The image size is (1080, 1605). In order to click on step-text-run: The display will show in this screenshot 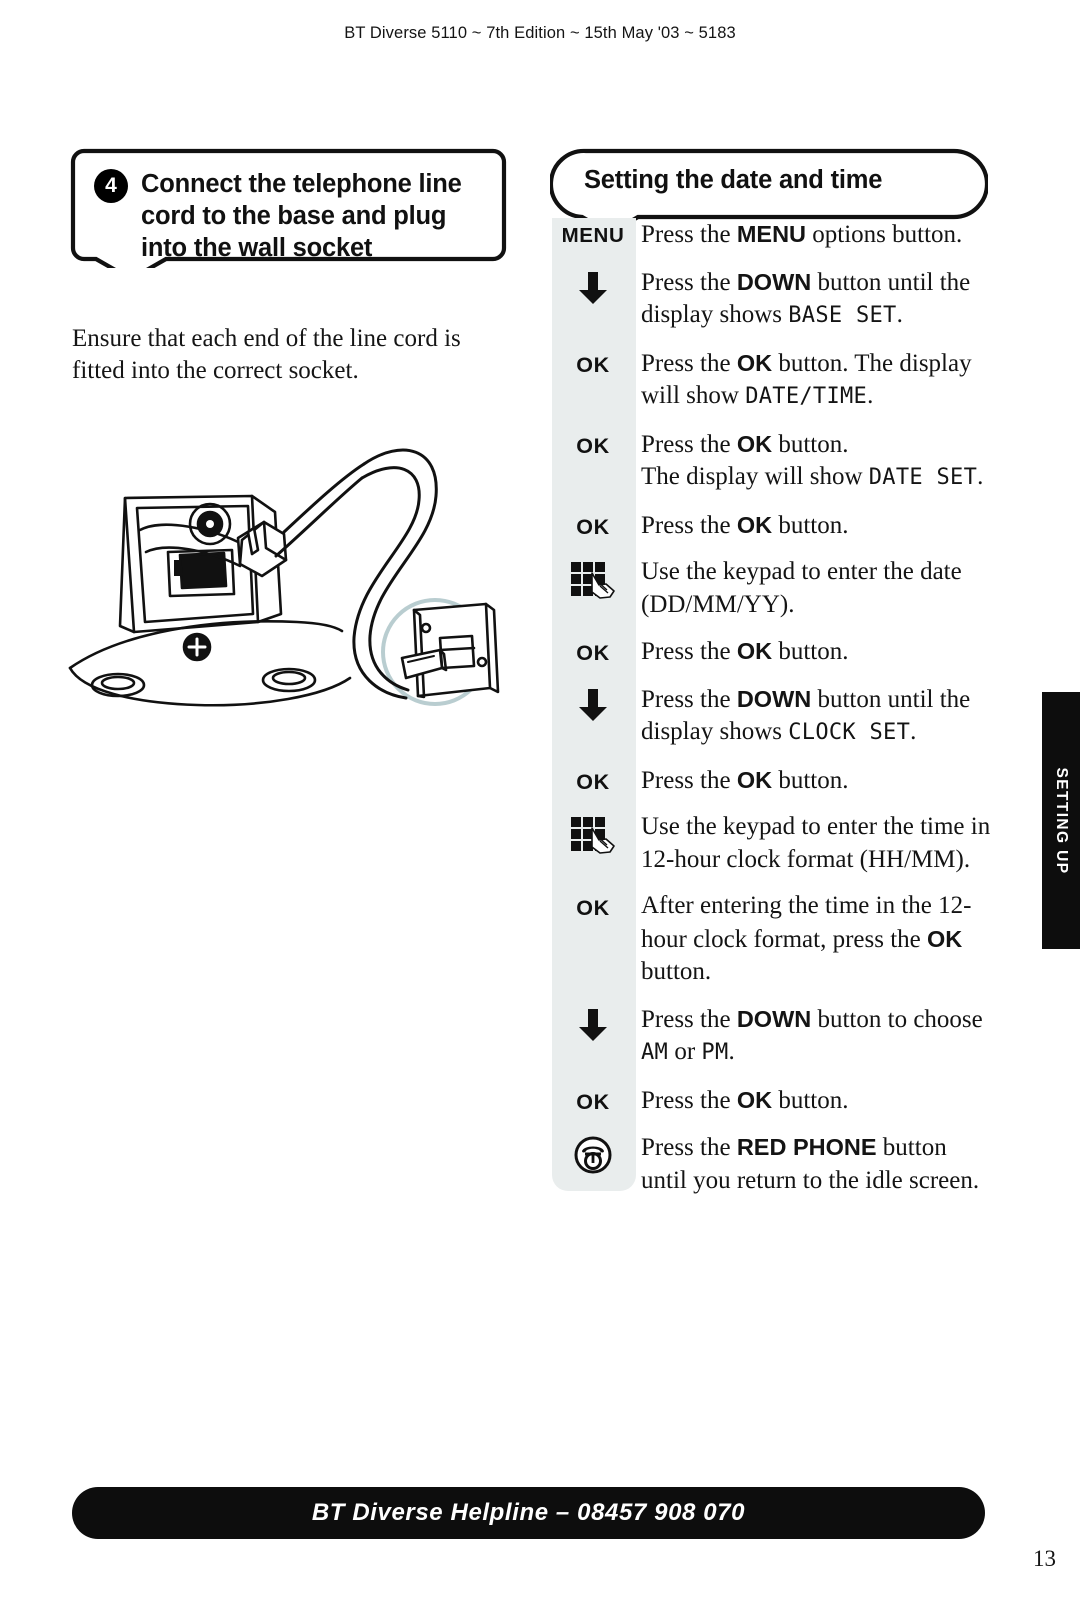, I will do `click(755, 476)`.